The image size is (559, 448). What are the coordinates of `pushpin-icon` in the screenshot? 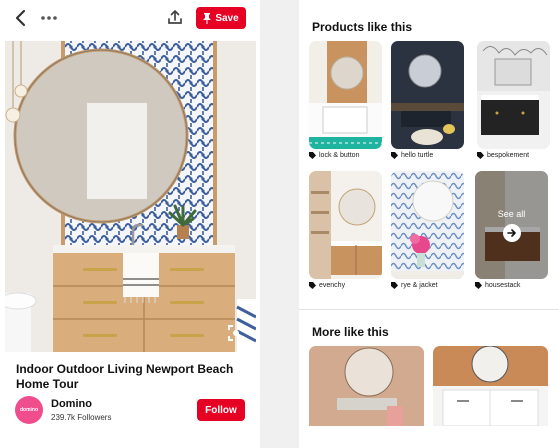 It's located at (207, 18).